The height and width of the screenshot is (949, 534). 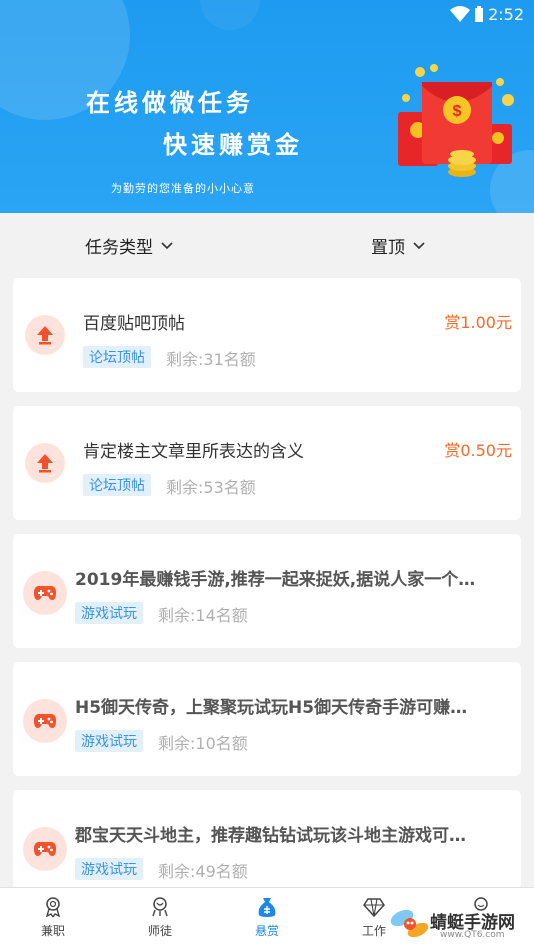 What do you see at coordinates (193, 452) in the screenshot?
I see `task-title: 肯定楼主文章里所表达的含义` at bounding box center [193, 452].